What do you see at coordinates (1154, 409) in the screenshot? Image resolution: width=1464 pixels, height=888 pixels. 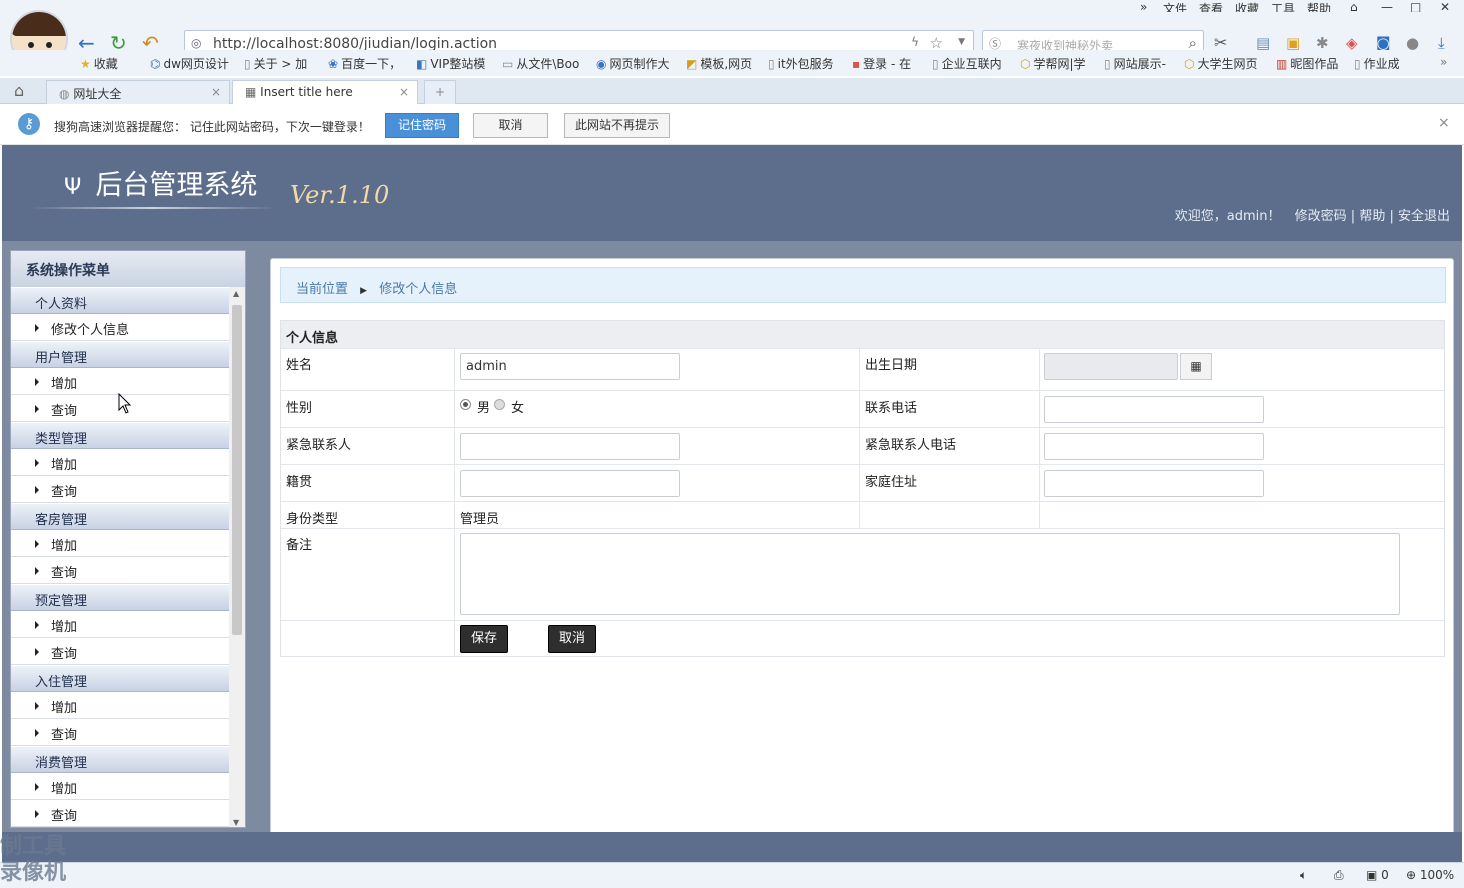 I see `phone-input` at bounding box center [1154, 409].